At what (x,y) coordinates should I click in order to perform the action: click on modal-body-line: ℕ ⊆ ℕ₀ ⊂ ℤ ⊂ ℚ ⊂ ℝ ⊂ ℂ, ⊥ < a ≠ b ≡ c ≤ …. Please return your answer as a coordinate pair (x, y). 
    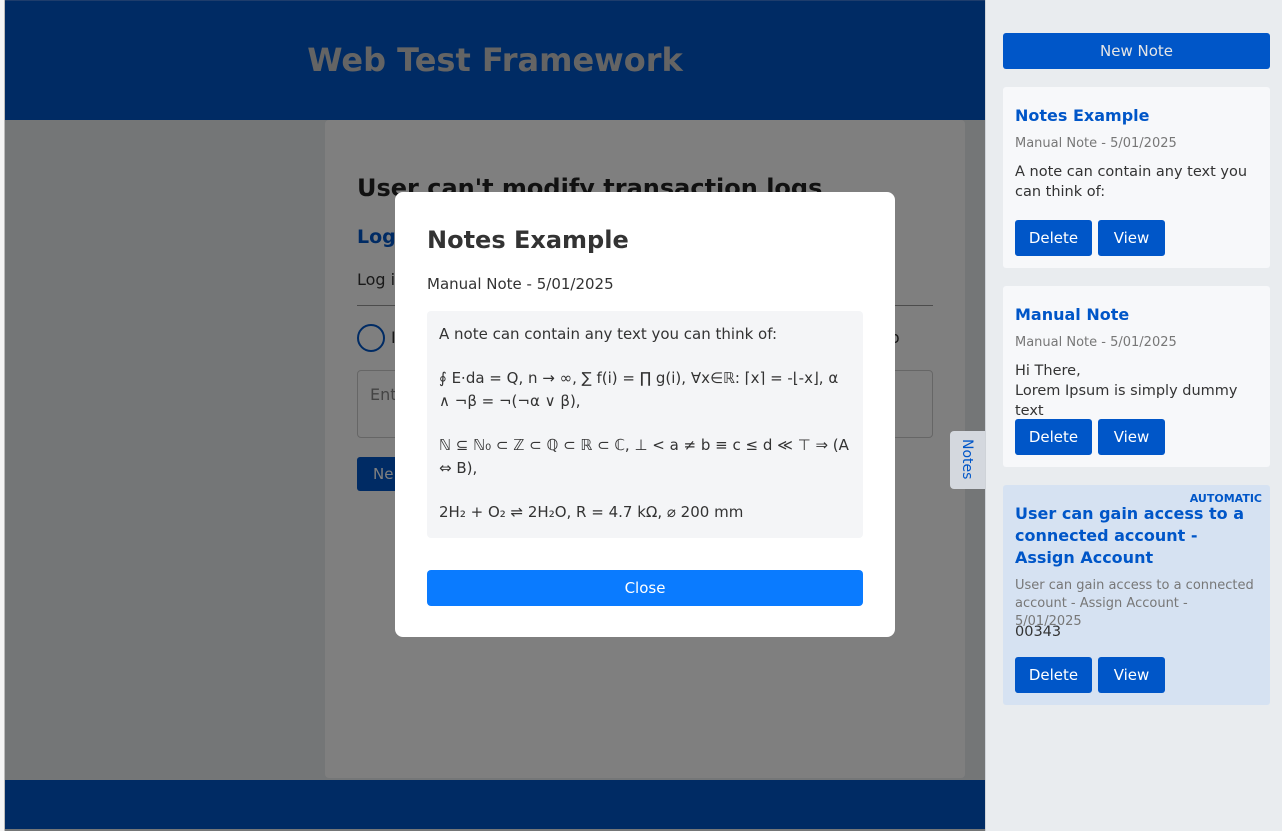
    Looking at the image, I should click on (644, 456).